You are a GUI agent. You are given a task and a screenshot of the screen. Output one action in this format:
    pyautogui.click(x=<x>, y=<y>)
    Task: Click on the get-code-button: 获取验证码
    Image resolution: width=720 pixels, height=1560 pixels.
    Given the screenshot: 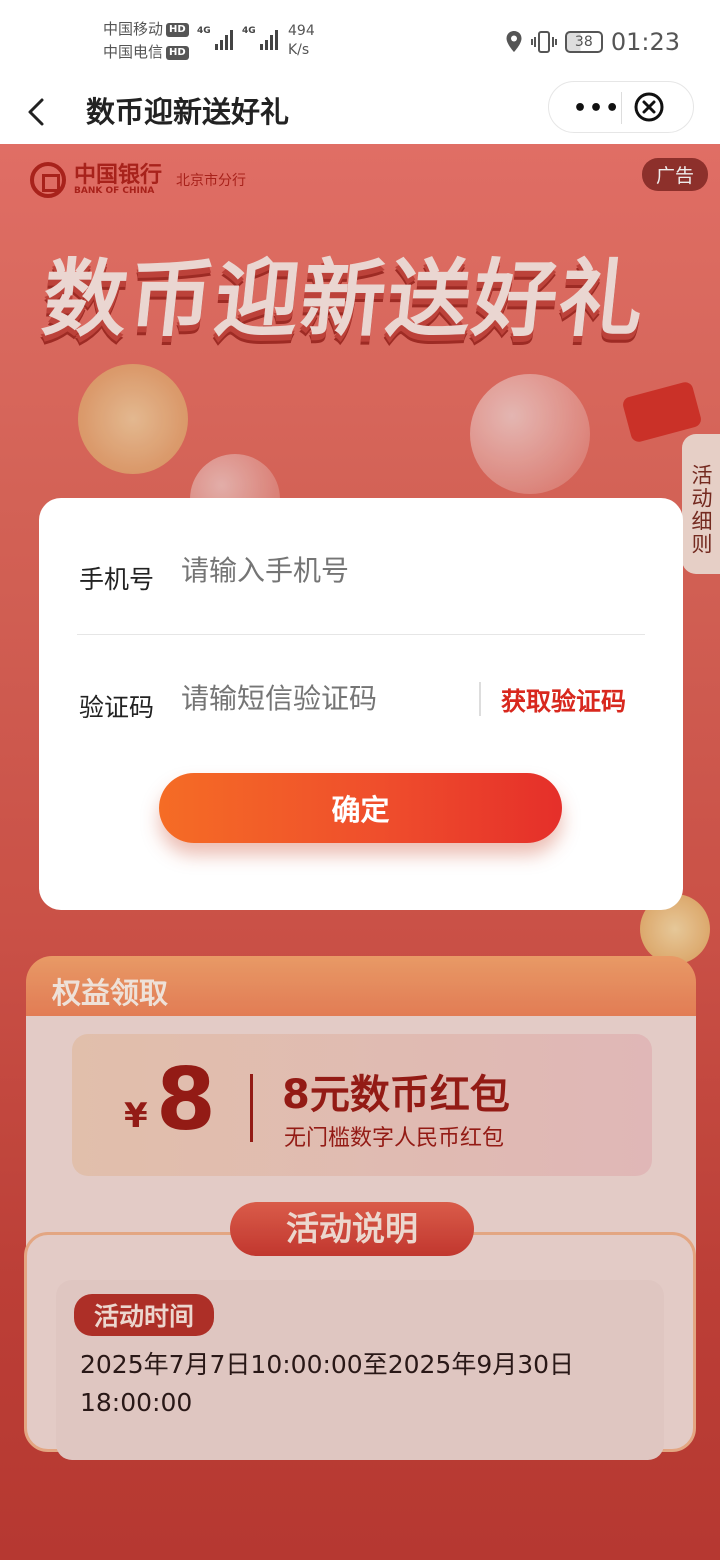 What is the action you would take?
    pyautogui.click(x=563, y=700)
    